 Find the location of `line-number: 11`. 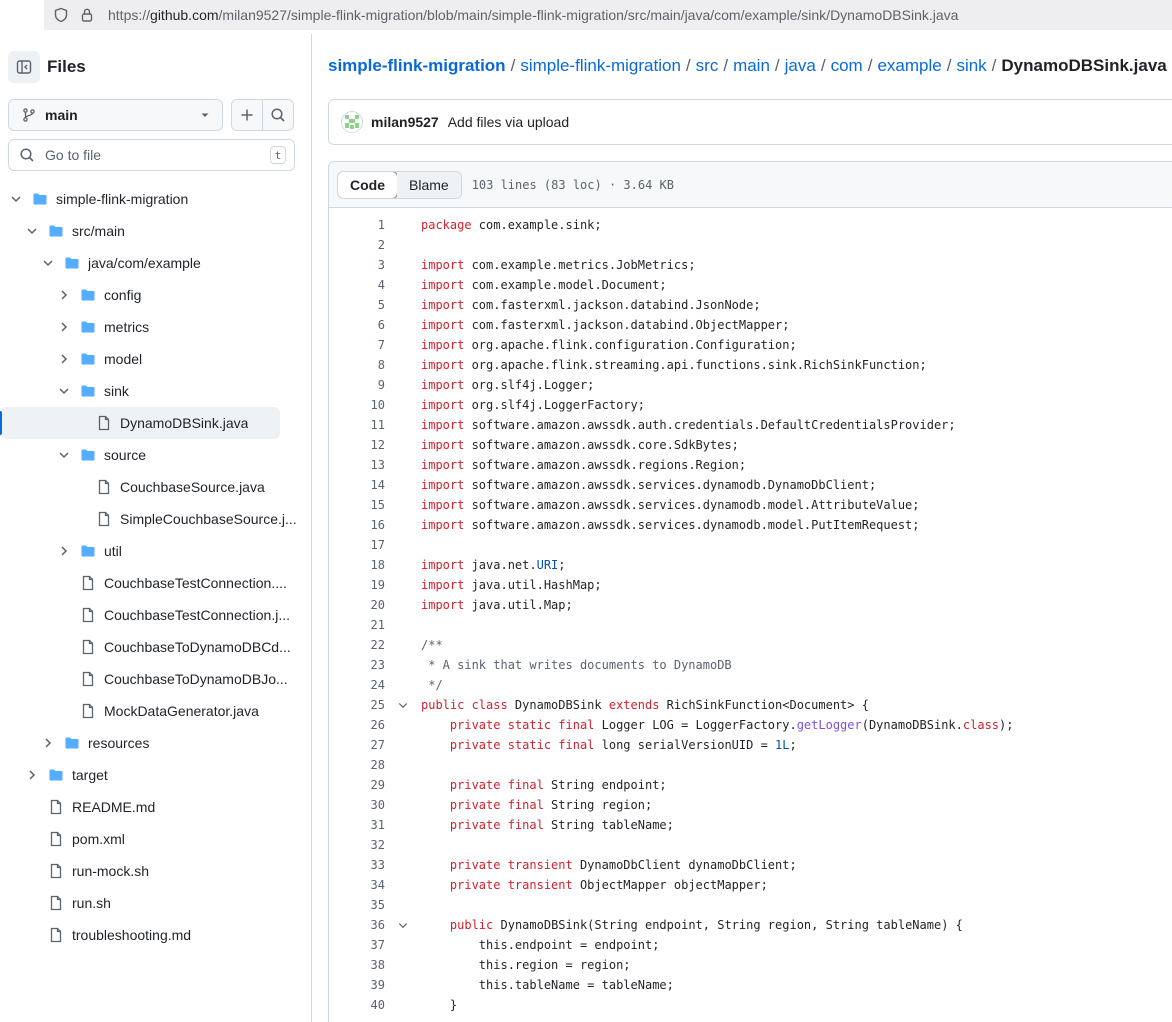

line-number: 11 is located at coordinates (357, 425).